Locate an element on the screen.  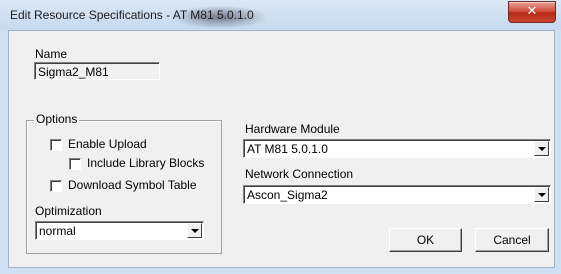
close-button: ✕ is located at coordinates (532, 12).